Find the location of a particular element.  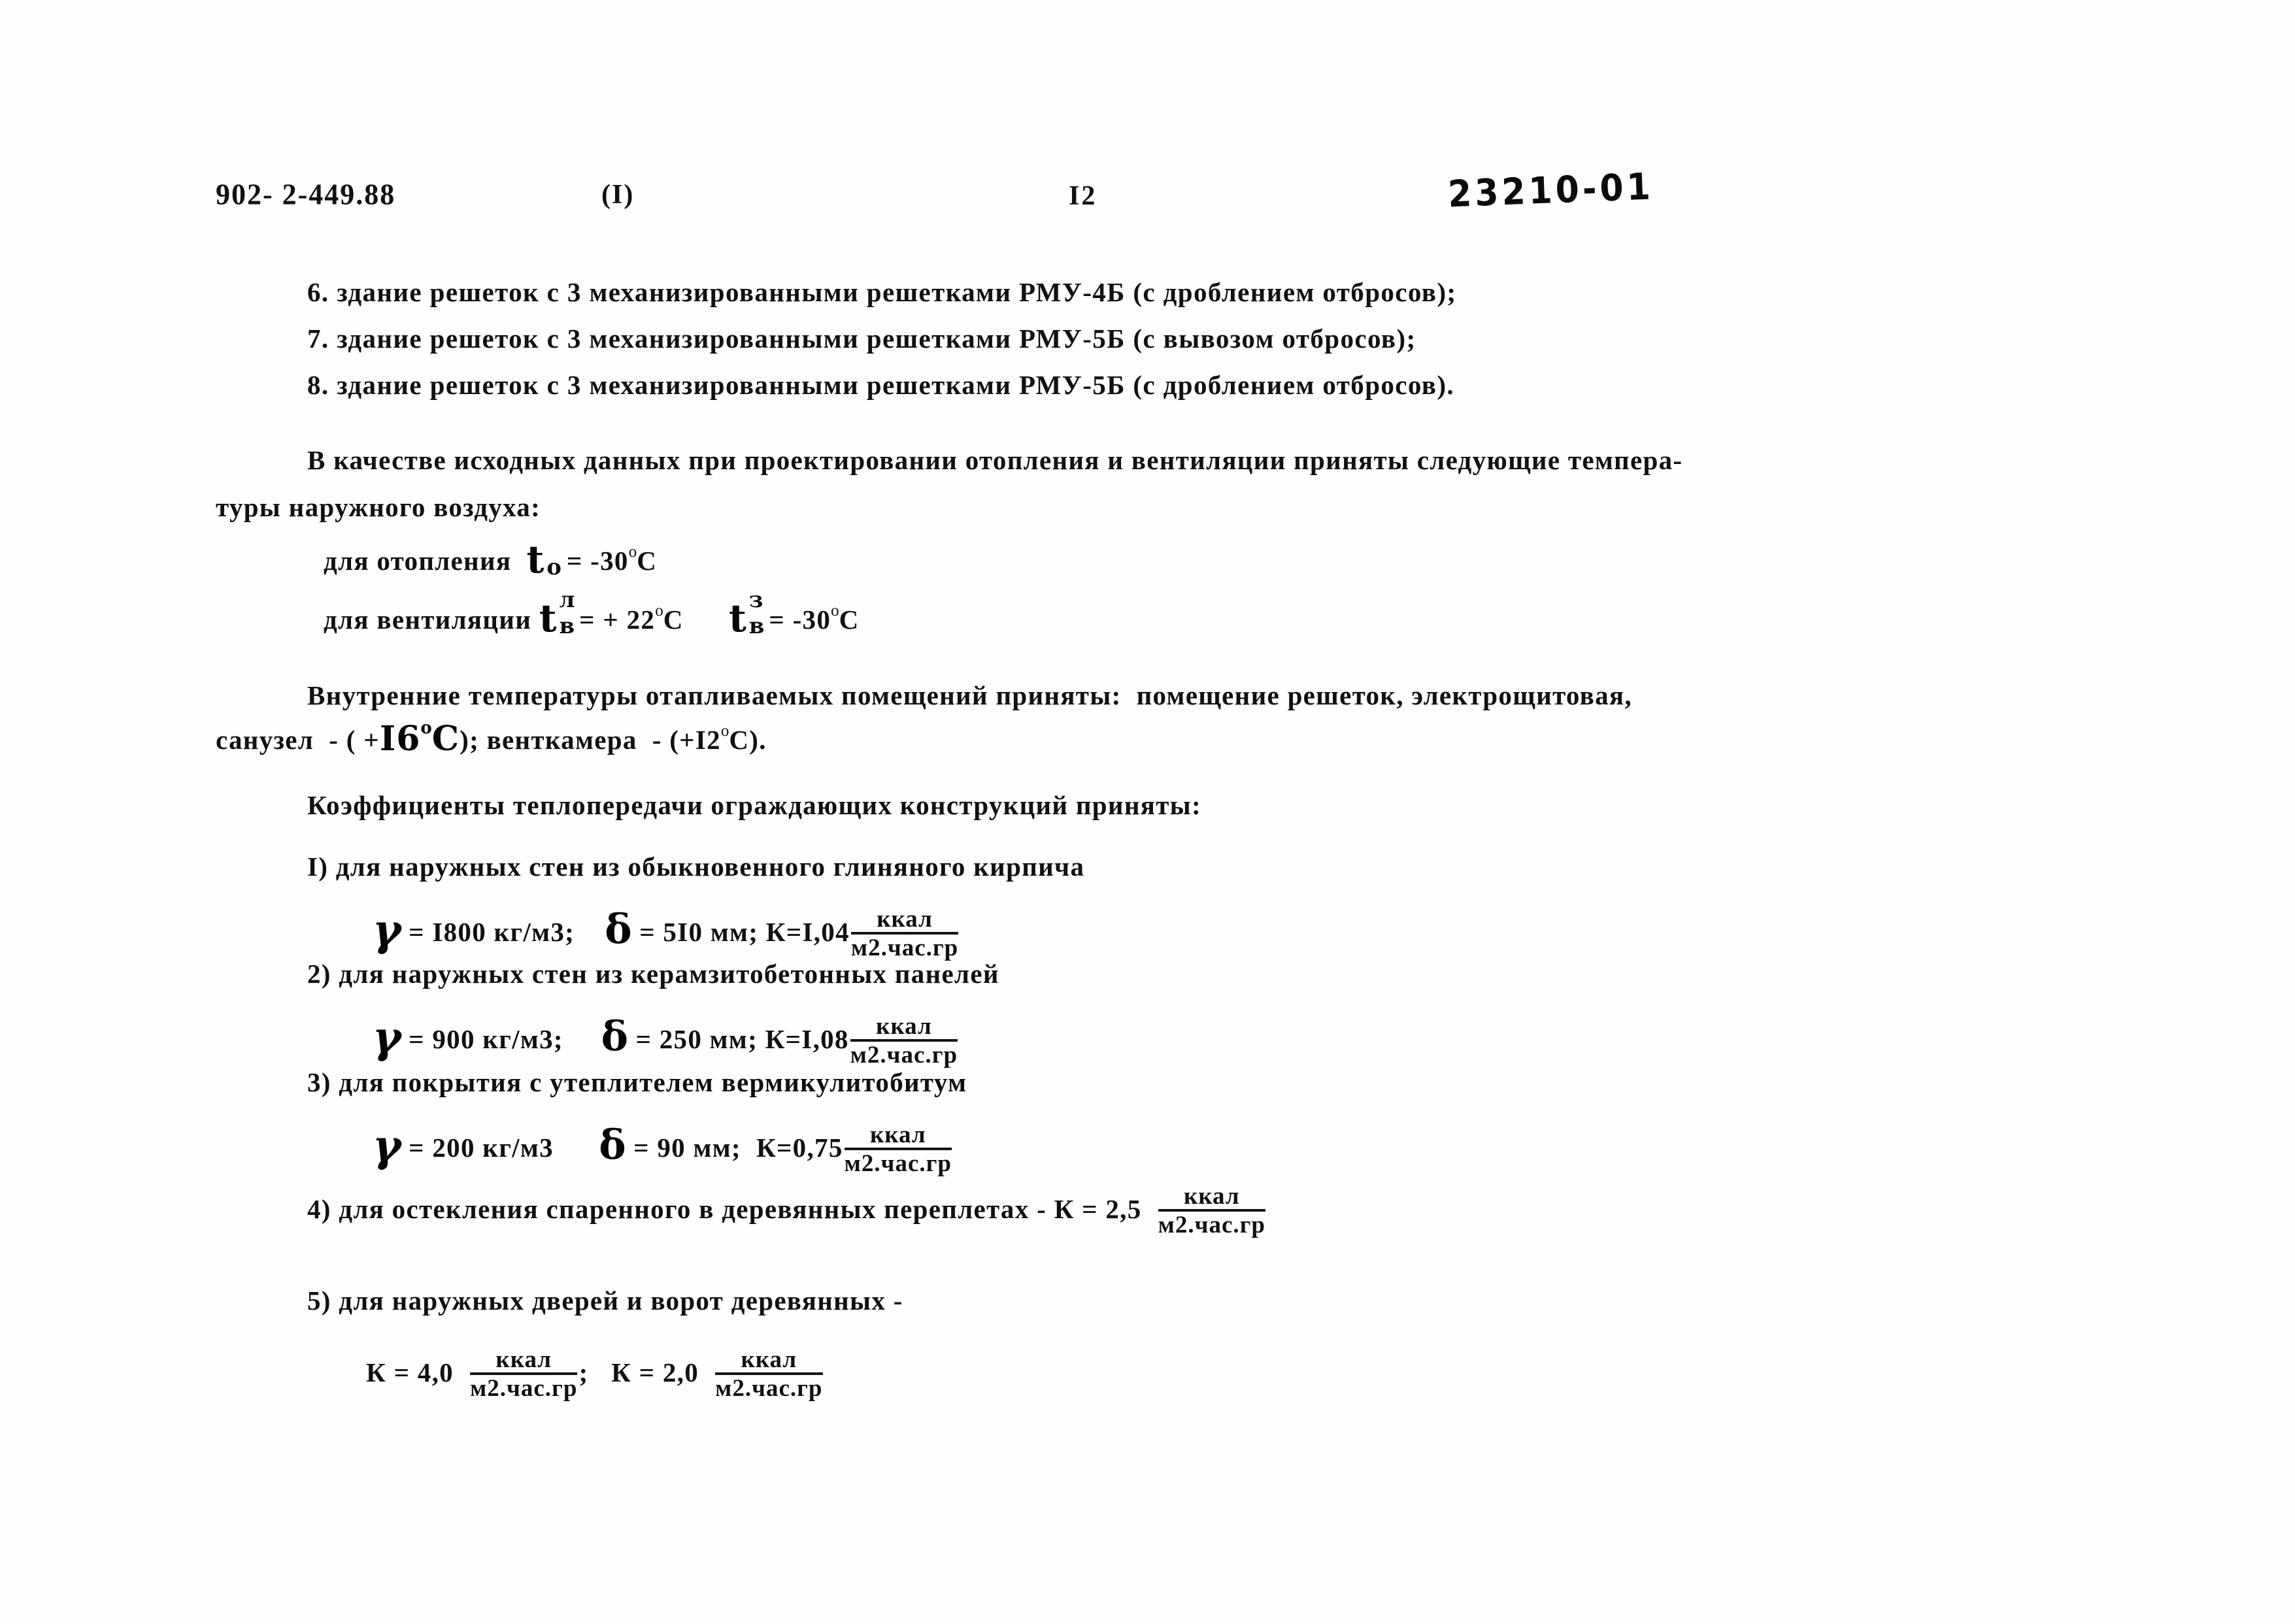

t-vent-summer-subscript: в is located at coordinates (567, 626).